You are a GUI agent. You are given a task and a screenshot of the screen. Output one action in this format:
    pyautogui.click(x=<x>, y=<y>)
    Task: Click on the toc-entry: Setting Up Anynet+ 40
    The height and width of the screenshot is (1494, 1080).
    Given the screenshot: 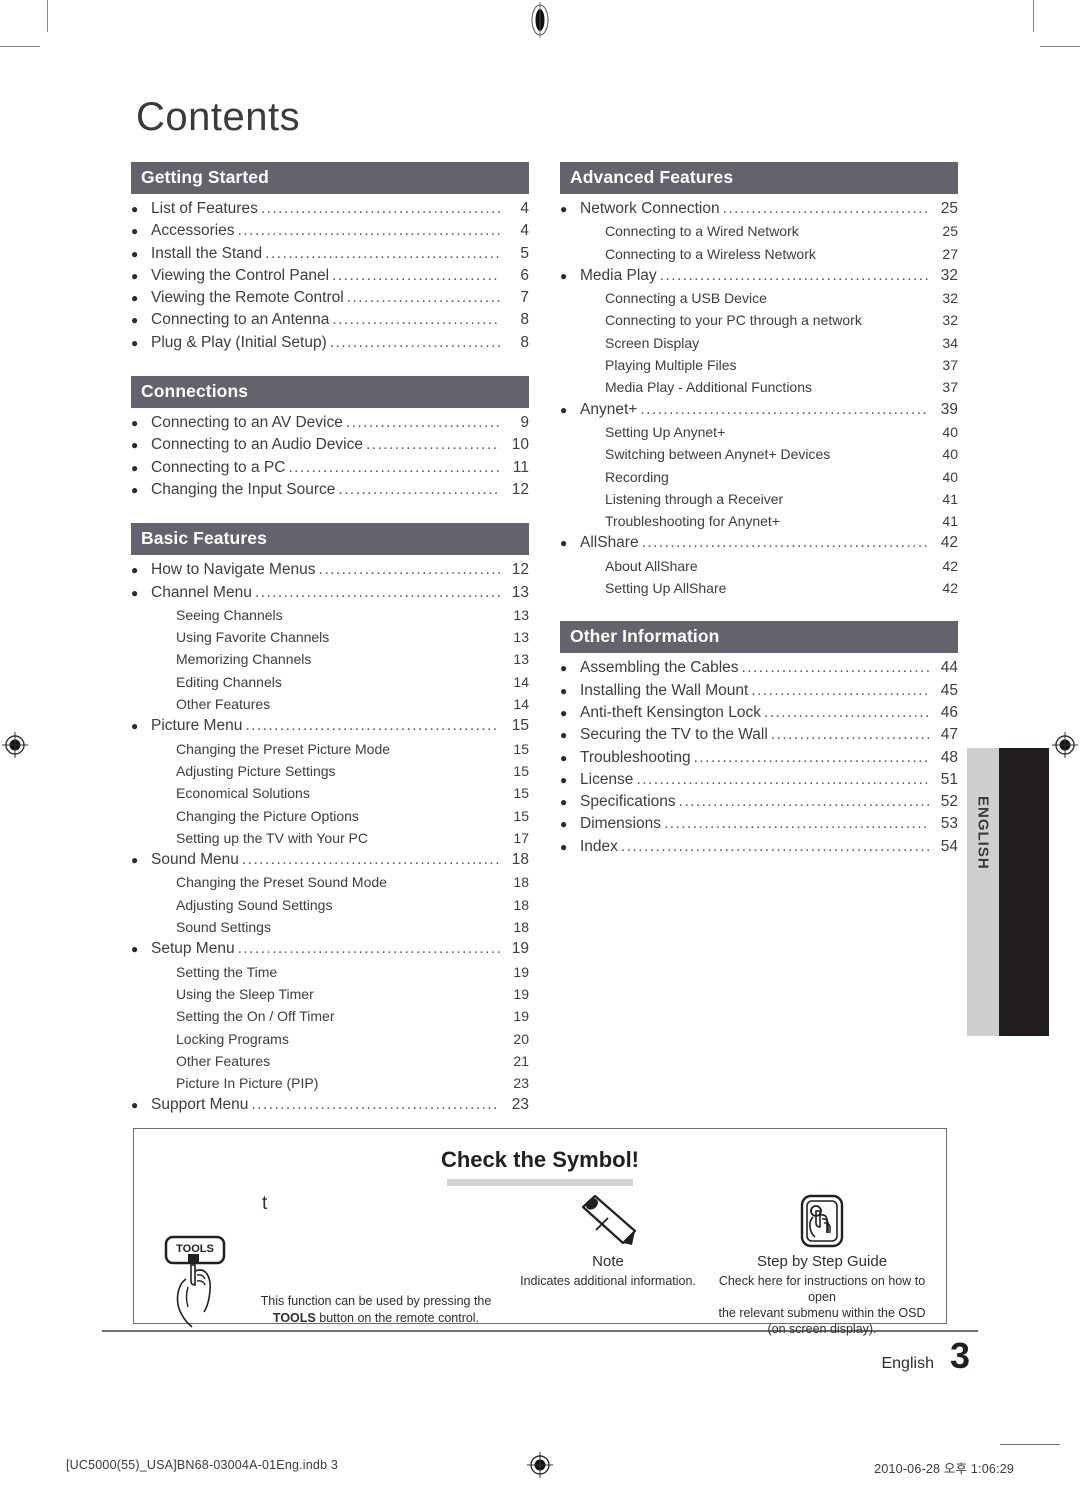 What is the action you would take?
    pyautogui.click(x=759, y=432)
    